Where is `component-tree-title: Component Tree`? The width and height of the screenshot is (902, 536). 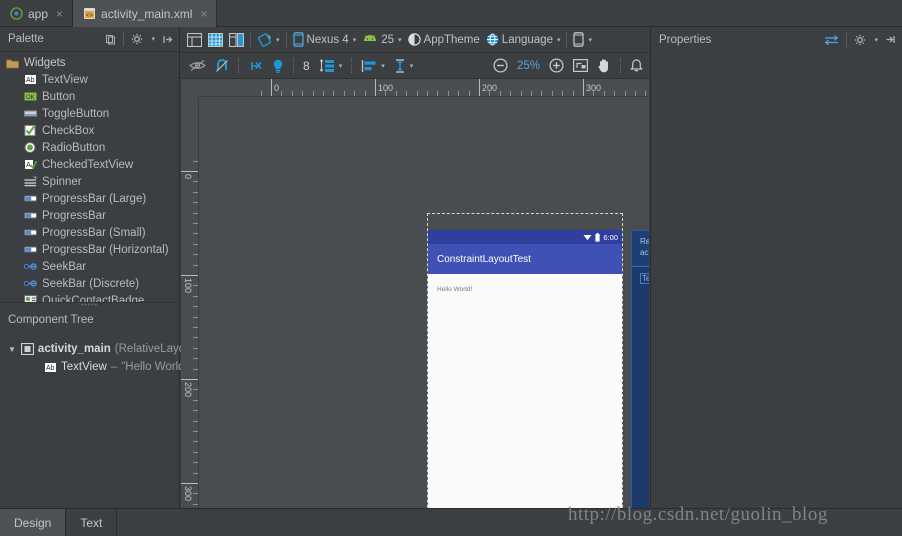
component-tree-title: Component Tree is located at coordinates (51, 319).